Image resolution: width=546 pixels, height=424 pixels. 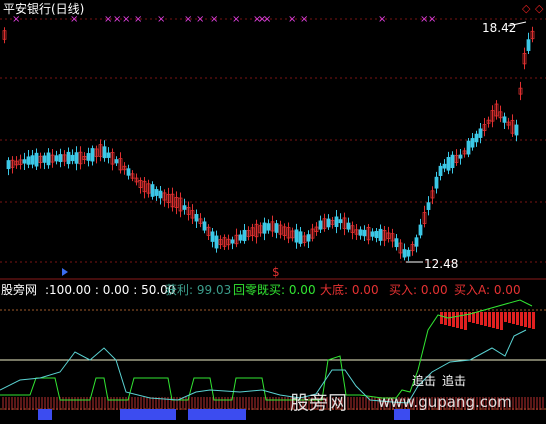 I want to click on watermark-url: www.gupang.com, so click(x=445, y=402).